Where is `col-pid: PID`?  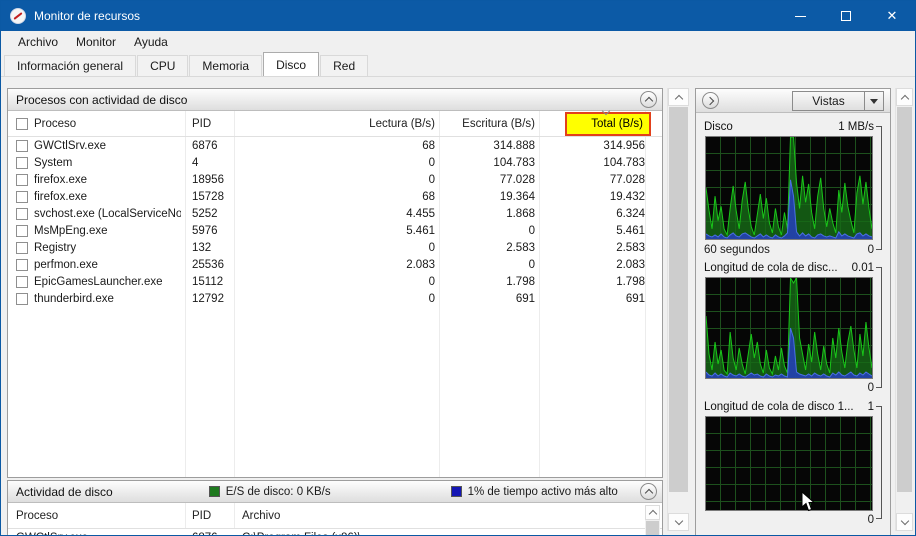
col-pid: PID is located at coordinates (212, 124).